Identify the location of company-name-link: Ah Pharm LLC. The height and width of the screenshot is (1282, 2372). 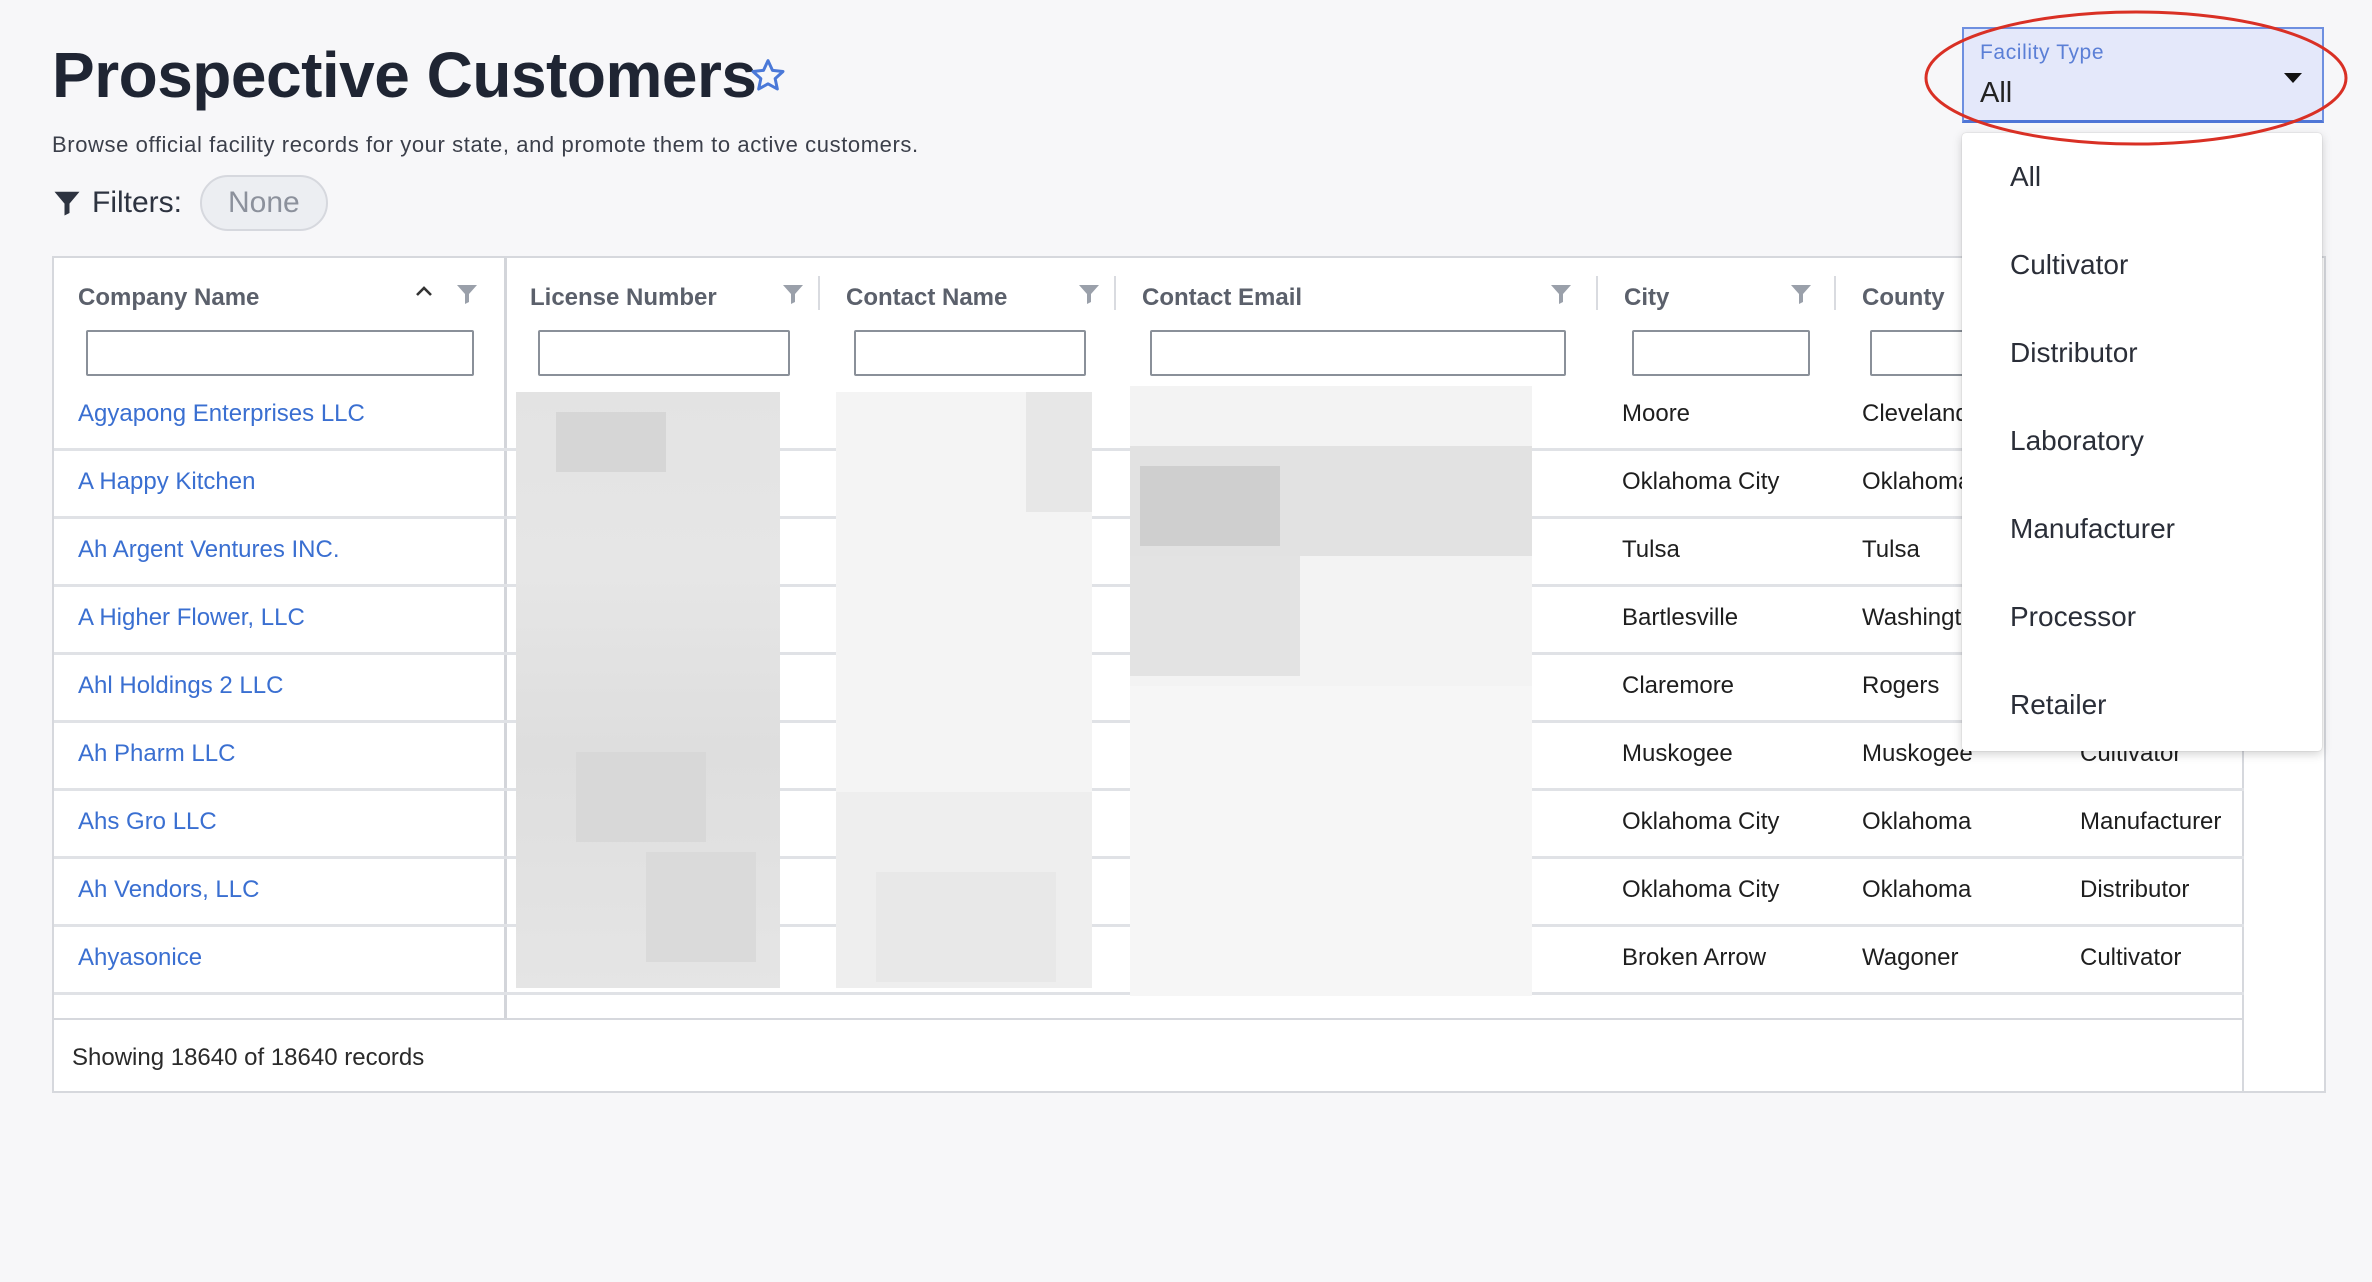
(156, 754).